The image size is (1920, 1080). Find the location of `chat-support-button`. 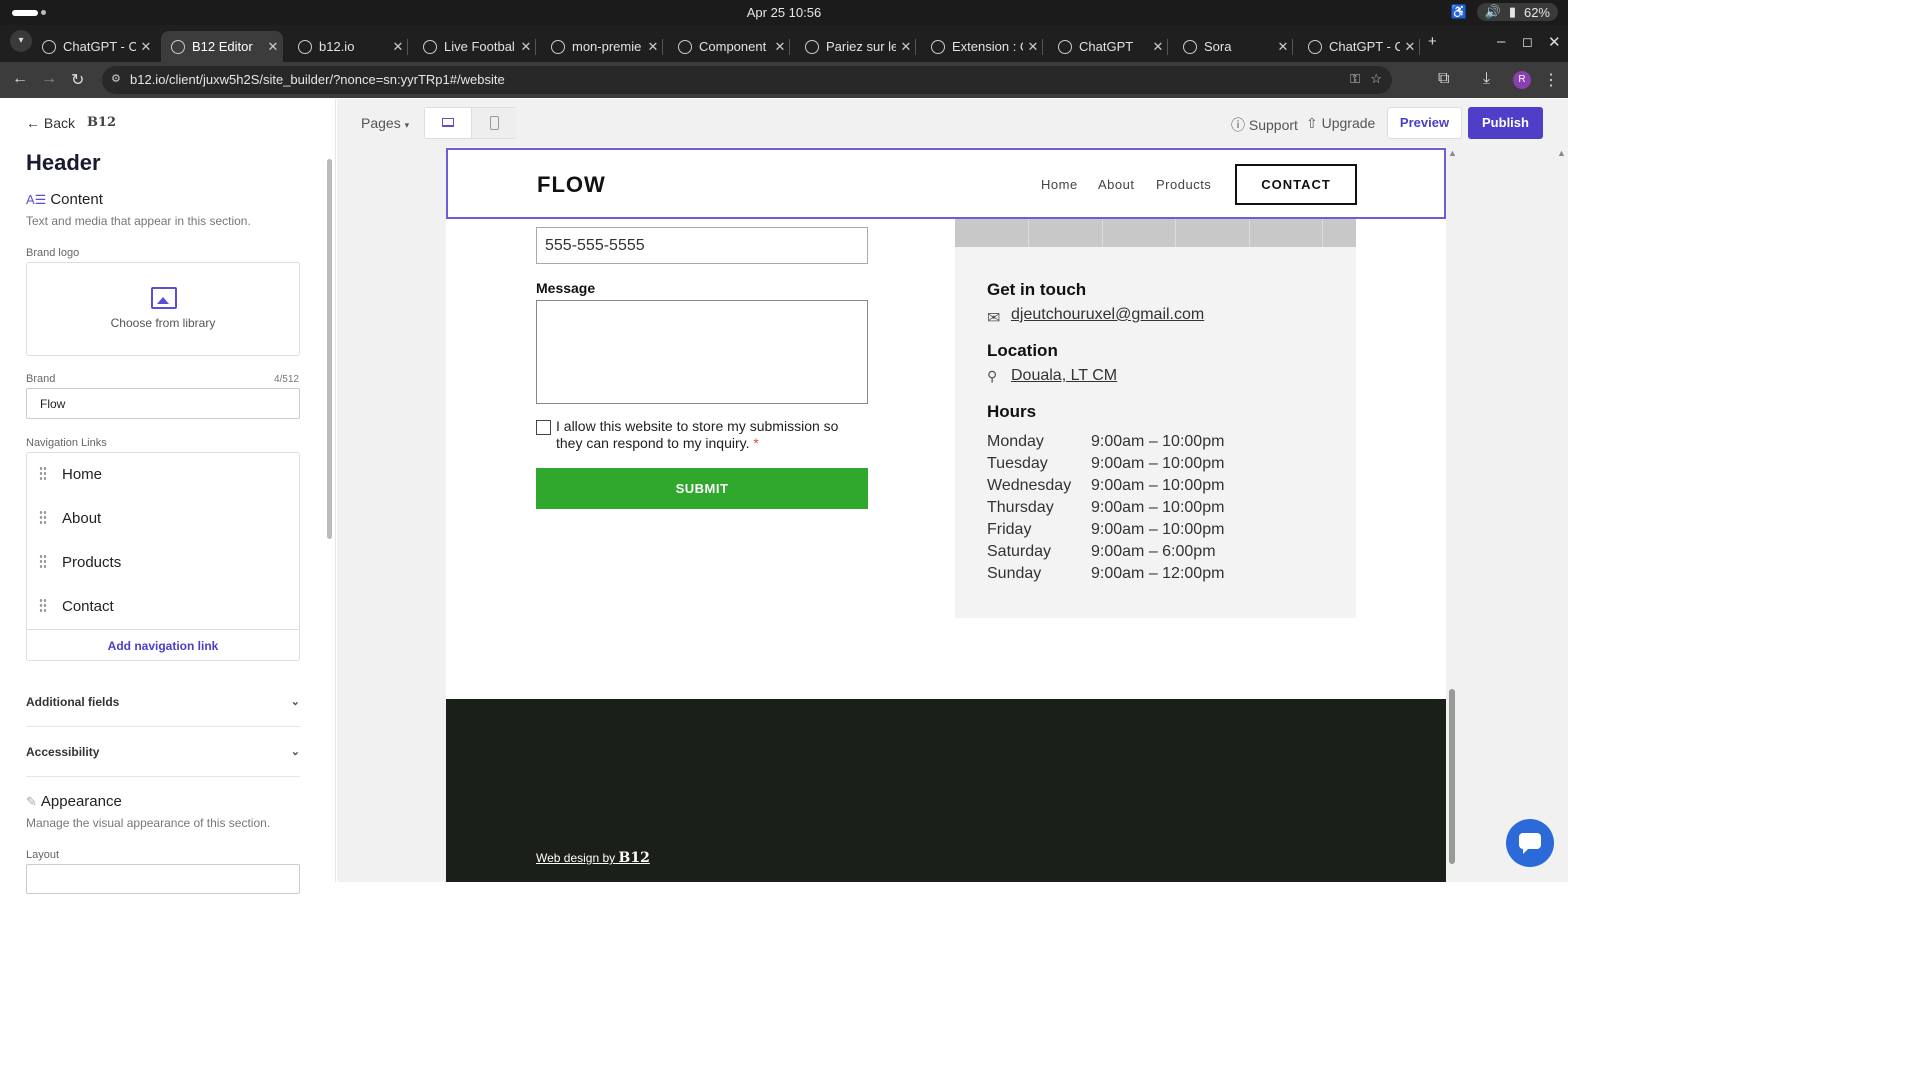

chat-support-button is located at coordinates (1530, 843).